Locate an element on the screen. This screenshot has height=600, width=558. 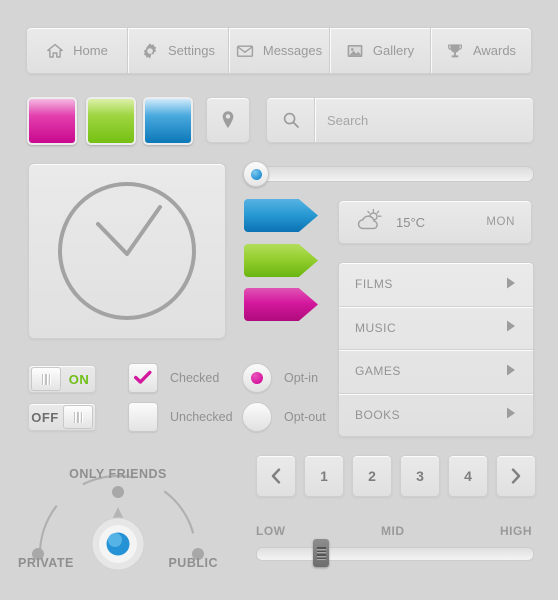
radio-dot-icon is located at coordinates (257, 378).